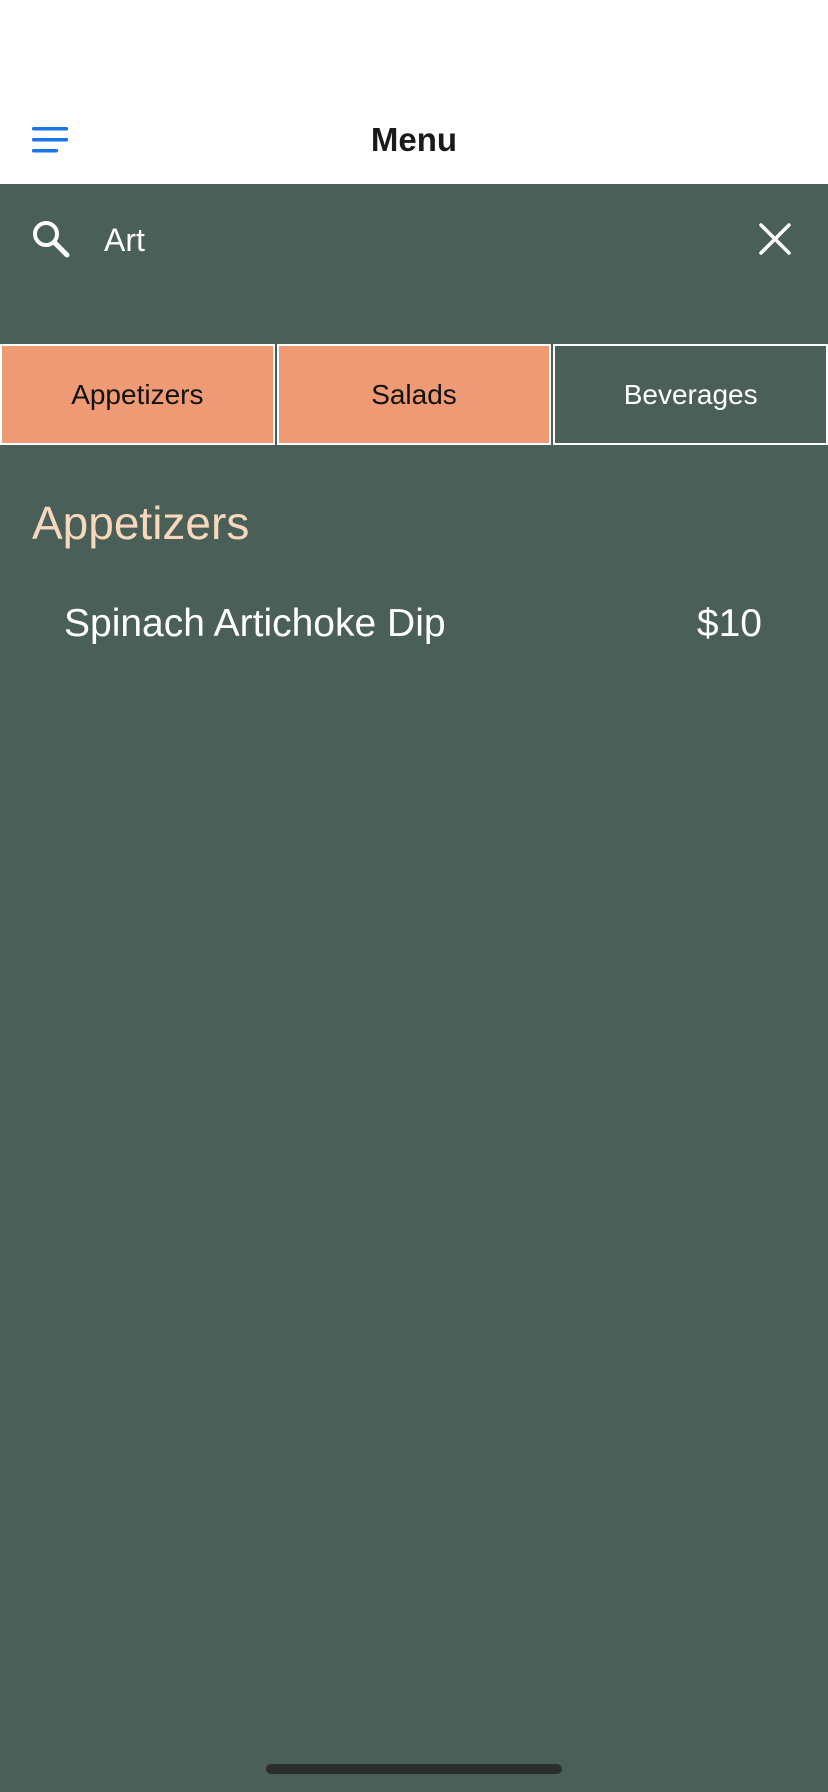 The width and height of the screenshot is (828, 1792). I want to click on tab-label: Beverages, so click(690, 394).